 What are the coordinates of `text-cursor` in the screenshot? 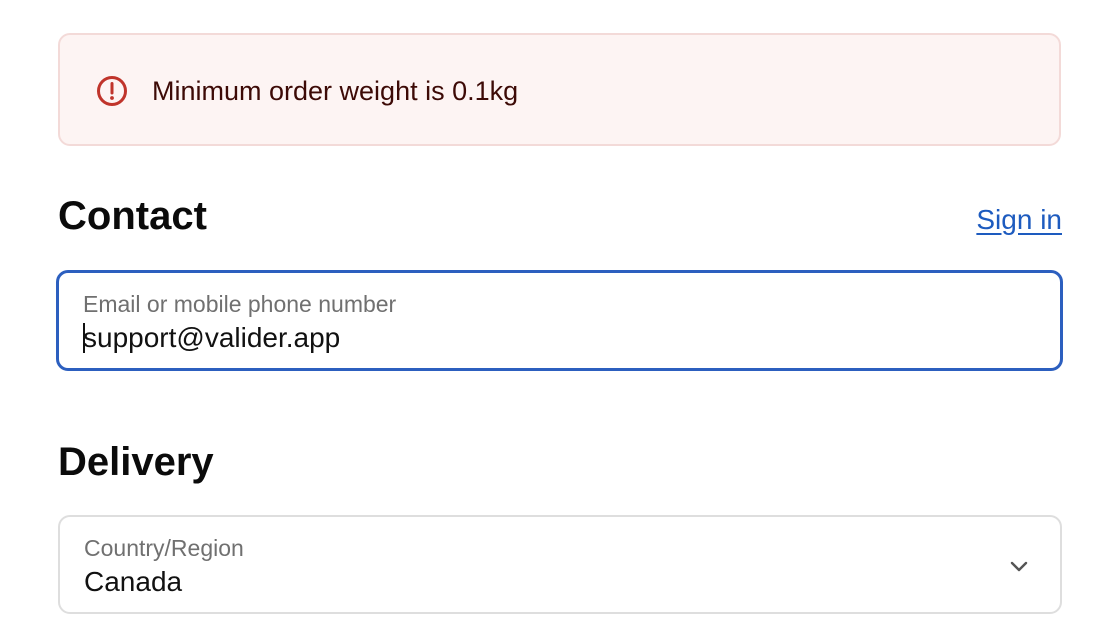 It's located at (84, 338).